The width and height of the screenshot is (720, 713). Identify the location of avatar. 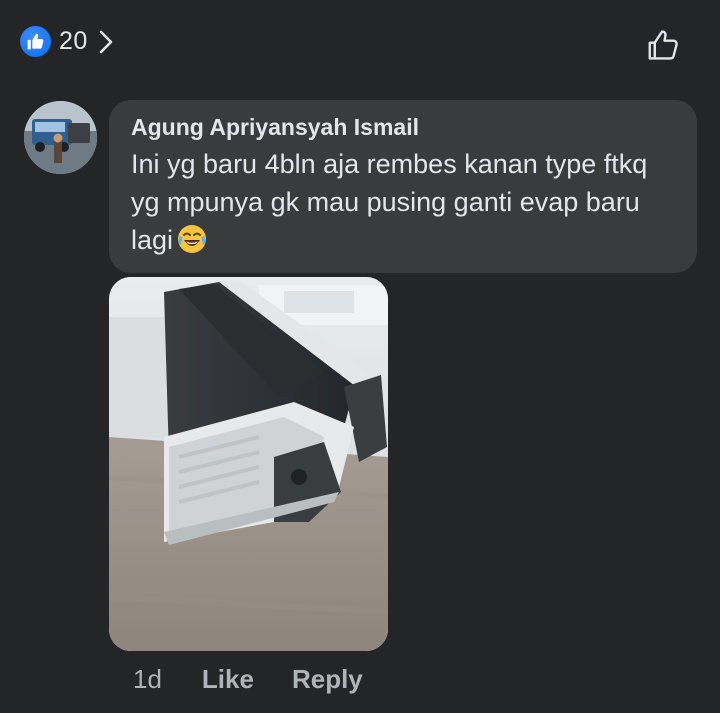
(60, 137).